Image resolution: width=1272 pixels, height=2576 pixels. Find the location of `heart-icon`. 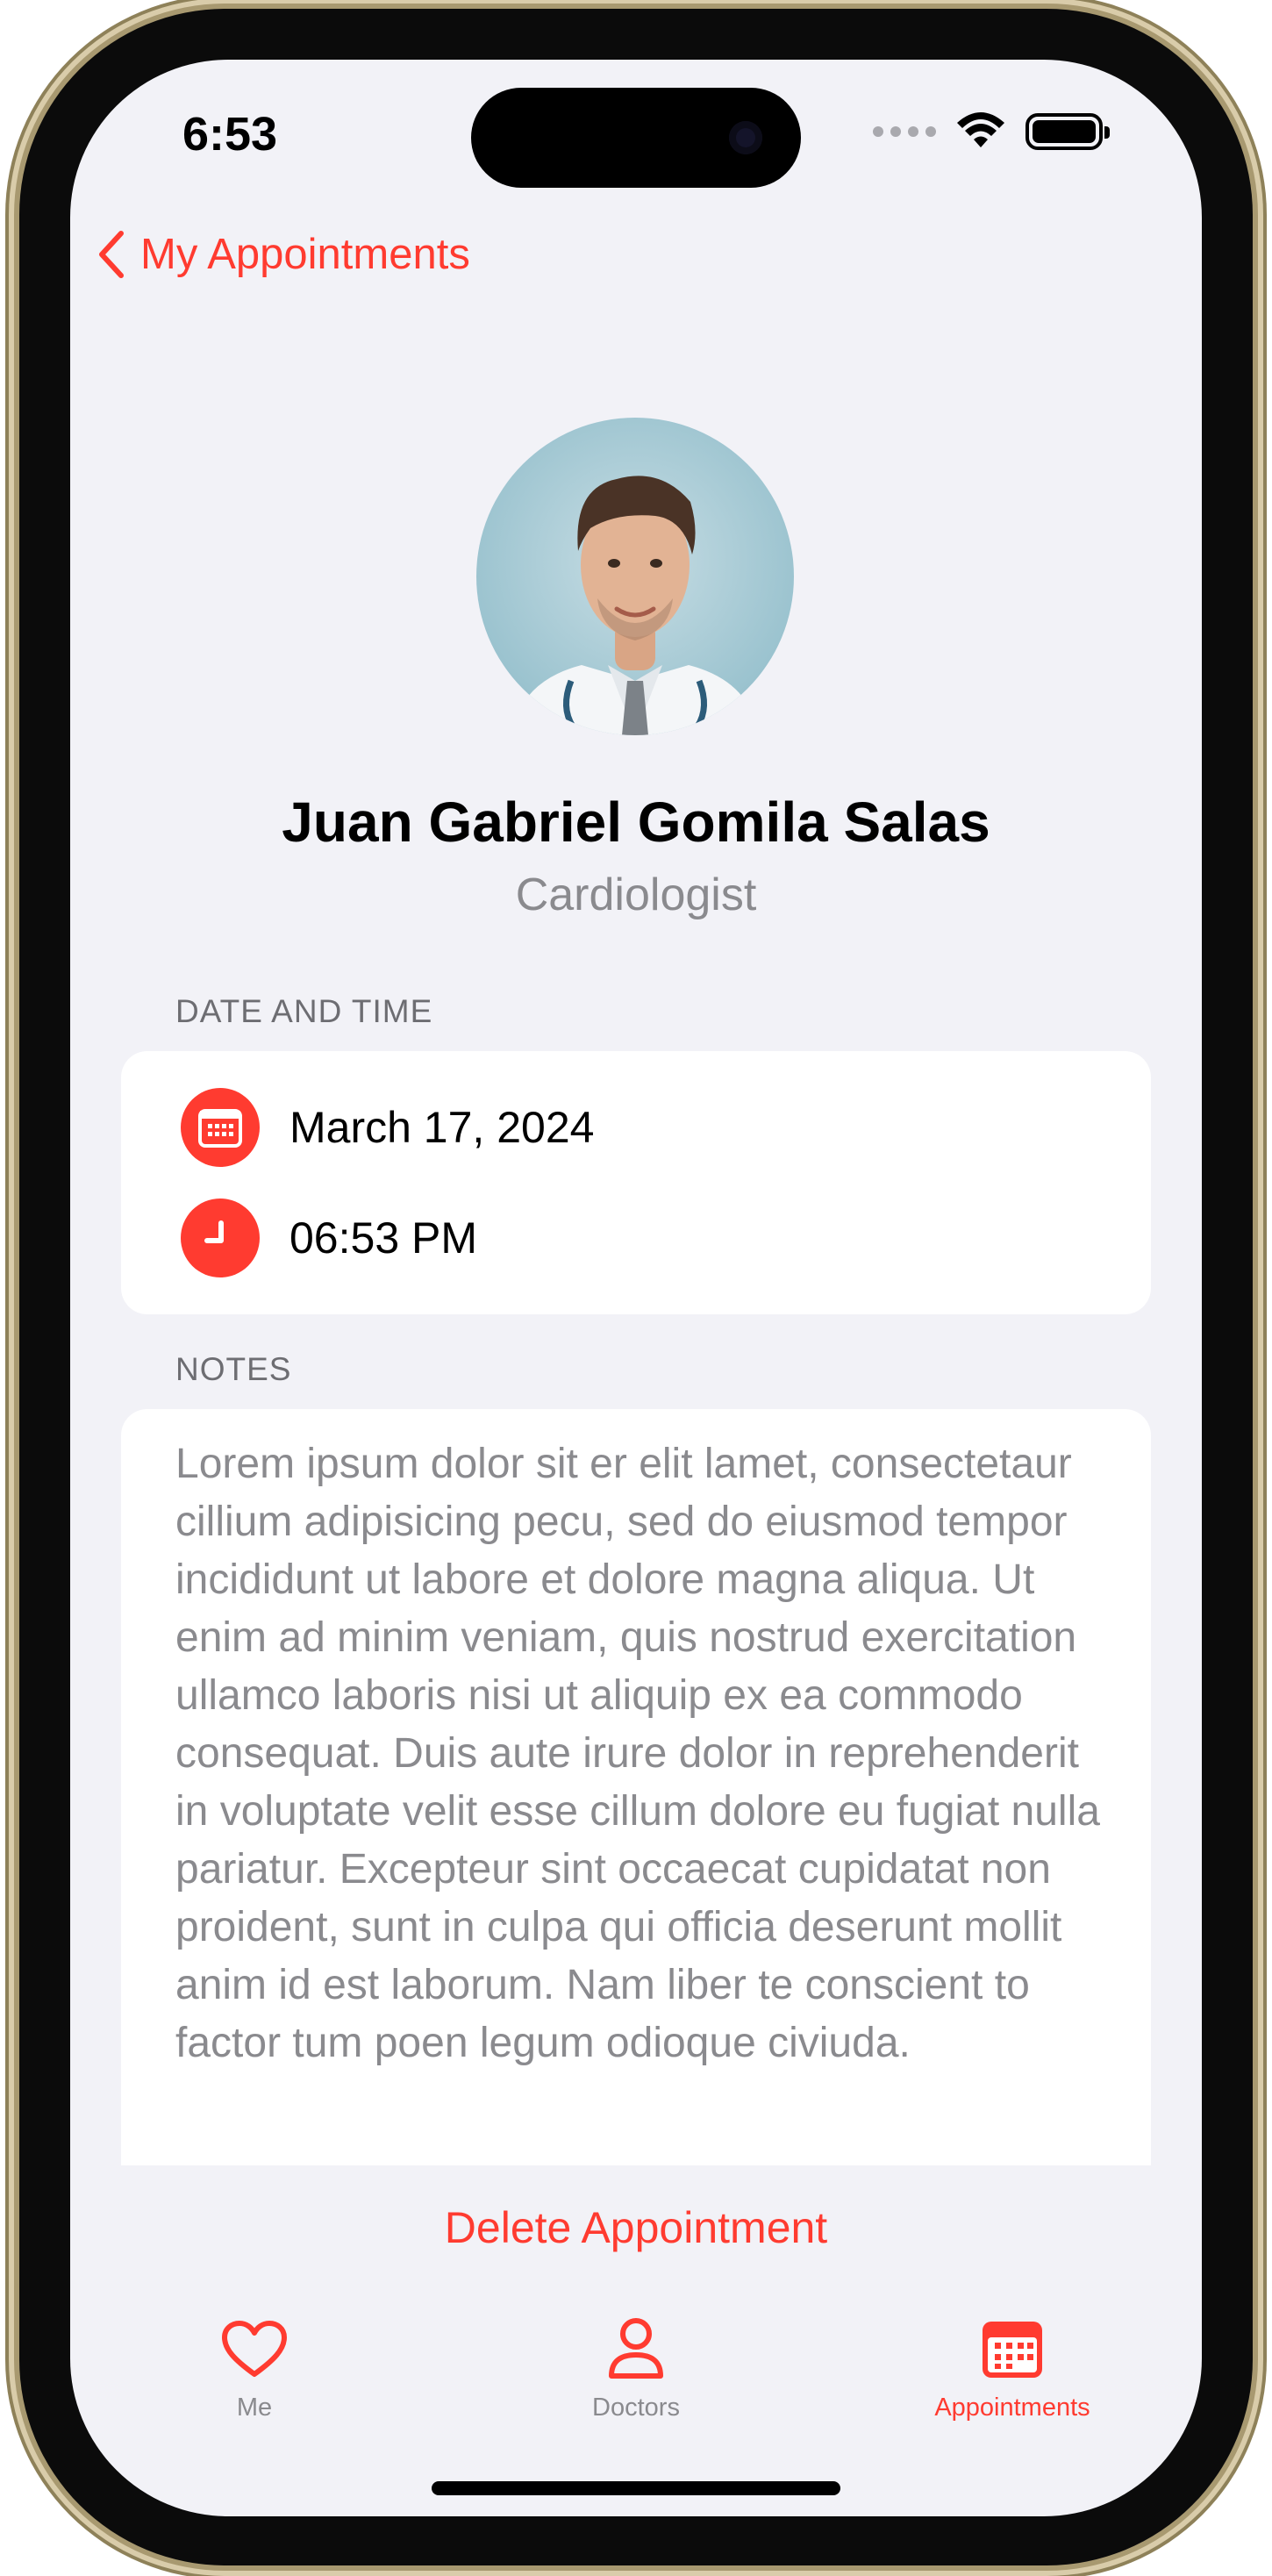

heart-icon is located at coordinates (254, 2349).